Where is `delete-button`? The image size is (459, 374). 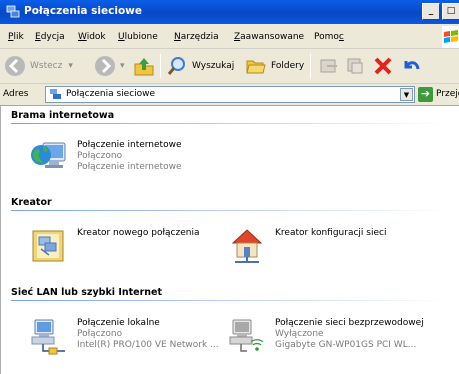 delete-button is located at coordinates (383, 66).